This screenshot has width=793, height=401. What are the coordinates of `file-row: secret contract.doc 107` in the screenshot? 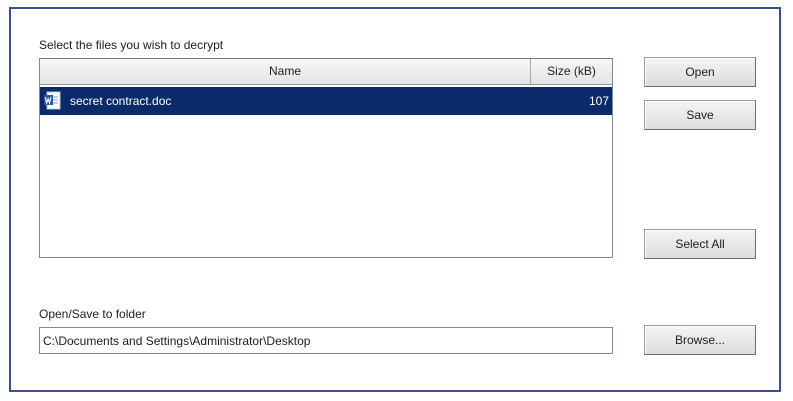 It's located at (326, 101).